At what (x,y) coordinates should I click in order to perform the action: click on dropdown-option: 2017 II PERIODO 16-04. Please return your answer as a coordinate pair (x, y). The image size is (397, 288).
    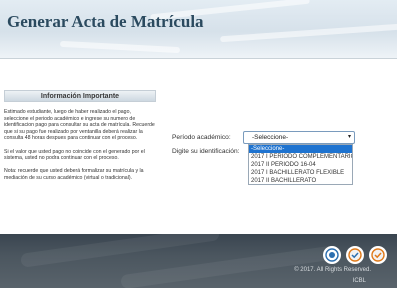
    Looking at the image, I should click on (300, 165).